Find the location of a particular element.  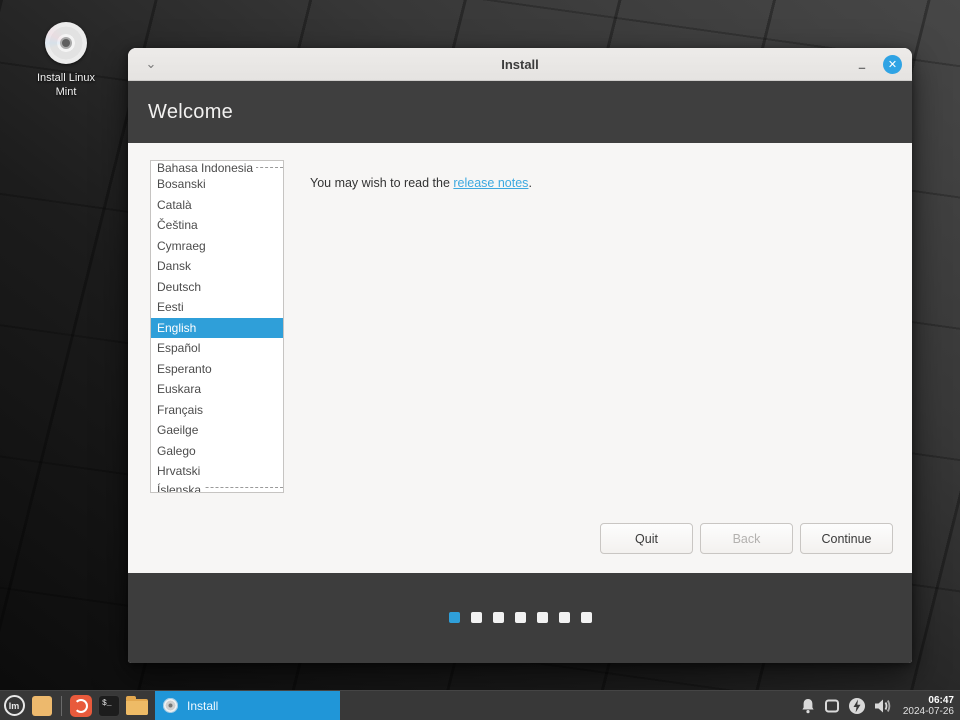

window-title: Install is located at coordinates (520, 64).